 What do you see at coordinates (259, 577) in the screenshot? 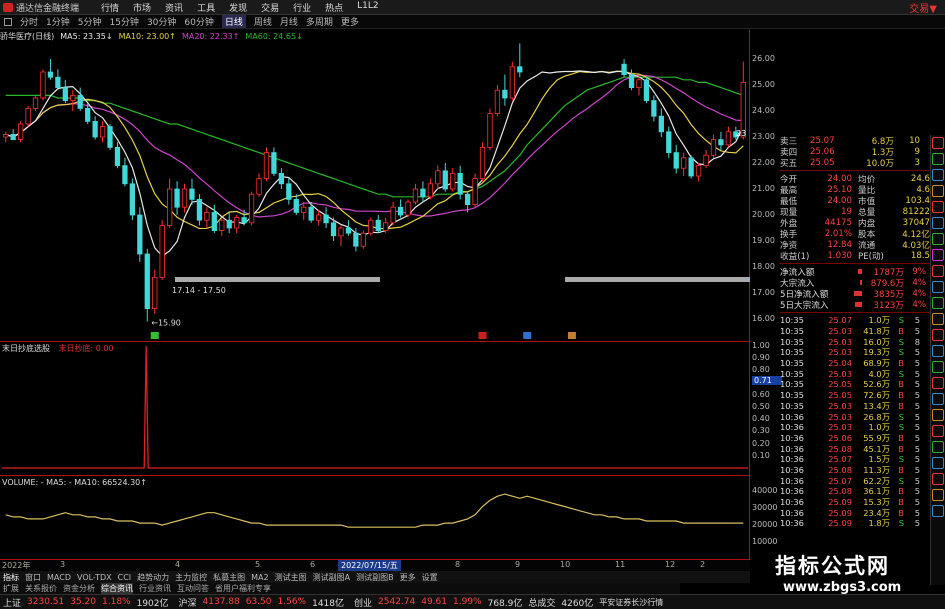
I see `indicator-tab: MA2` at bounding box center [259, 577].